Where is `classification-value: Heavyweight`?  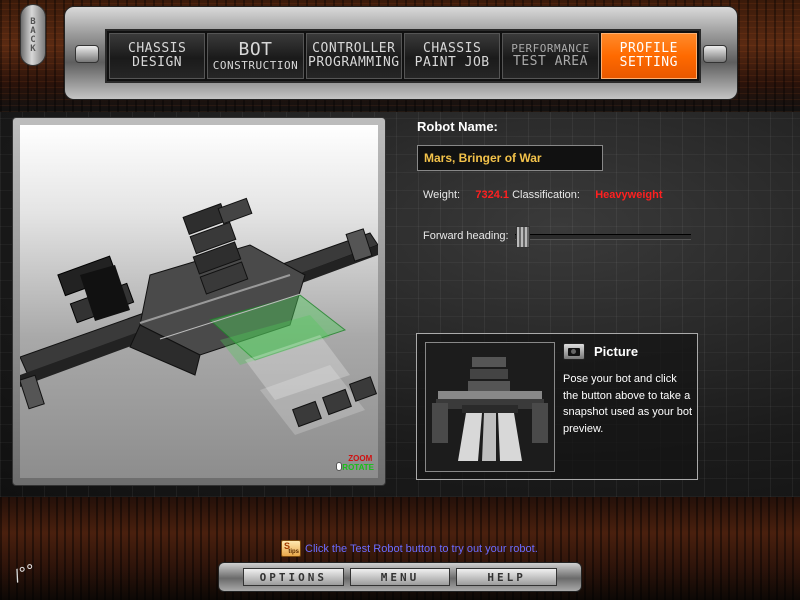 classification-value: Heavyweight is located at coordinates (629, 195).